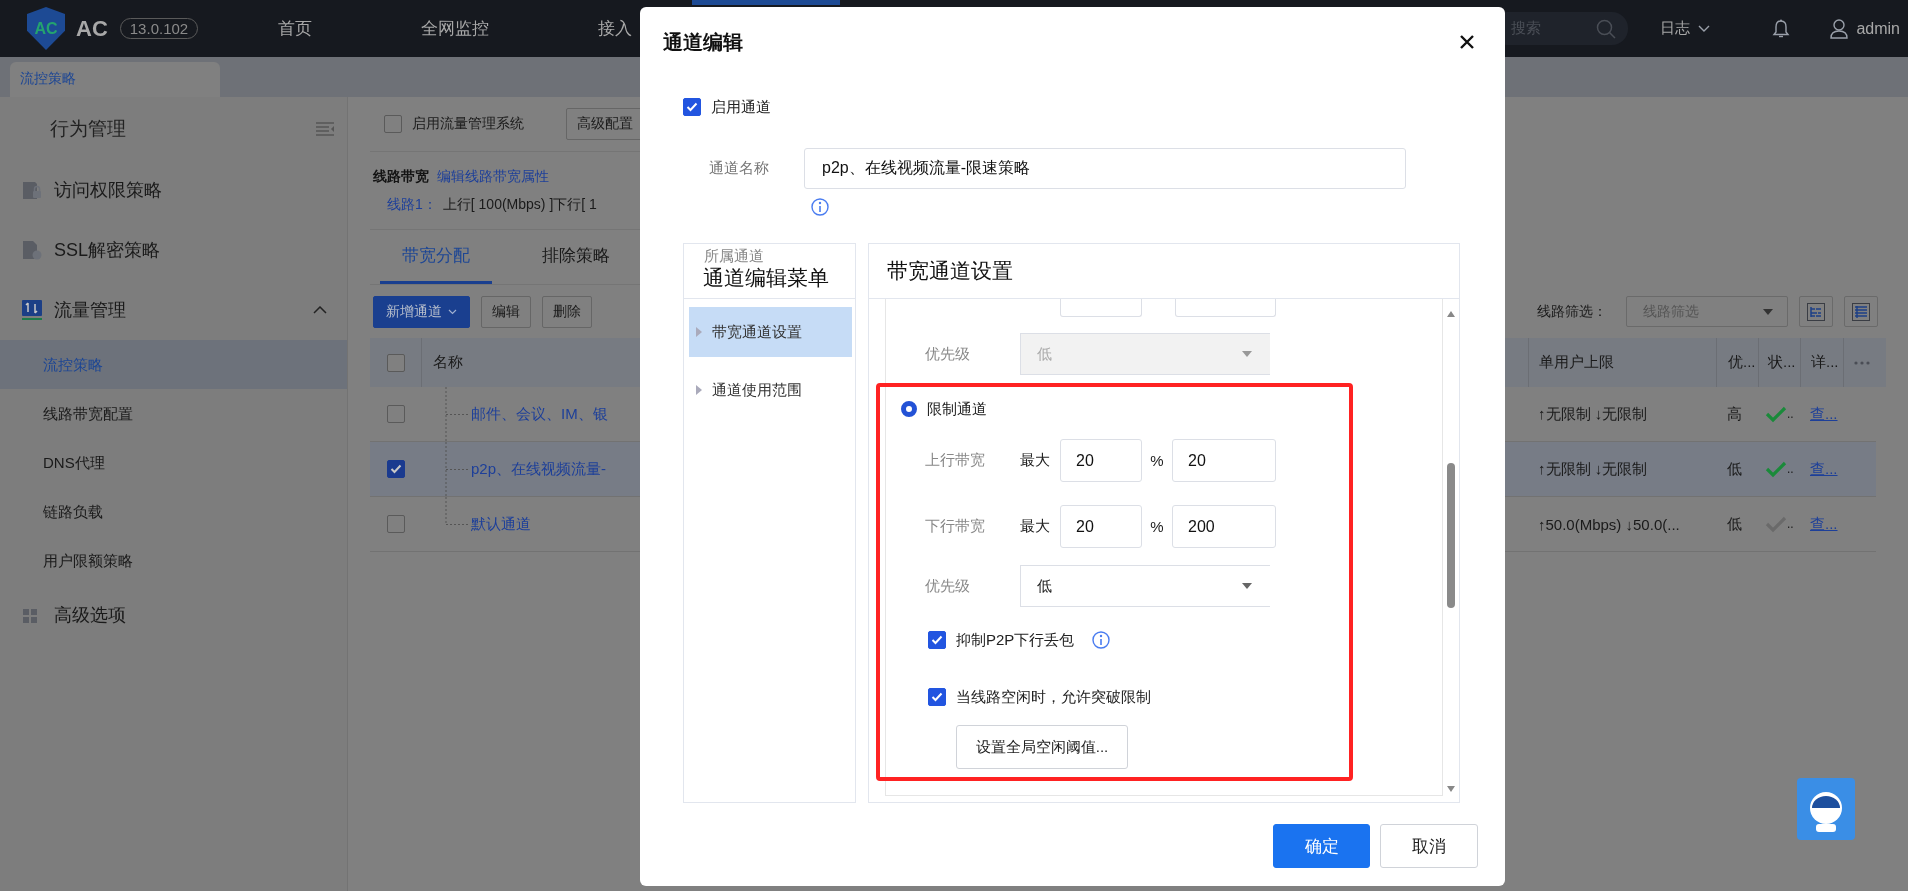 Image resolution: width=1908 pixels, height=891 pixels. What do you see at coordinates (576, 257) in the screenshot?
I see `tab: 排除策略` at bounding box center [576, 257].